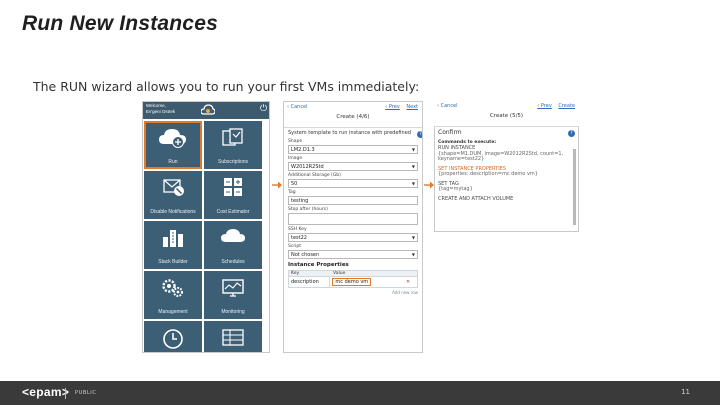 The image size is (720, 405). I want to click on tile-stack-builder-label: Stack Builder, so click(173, 262).